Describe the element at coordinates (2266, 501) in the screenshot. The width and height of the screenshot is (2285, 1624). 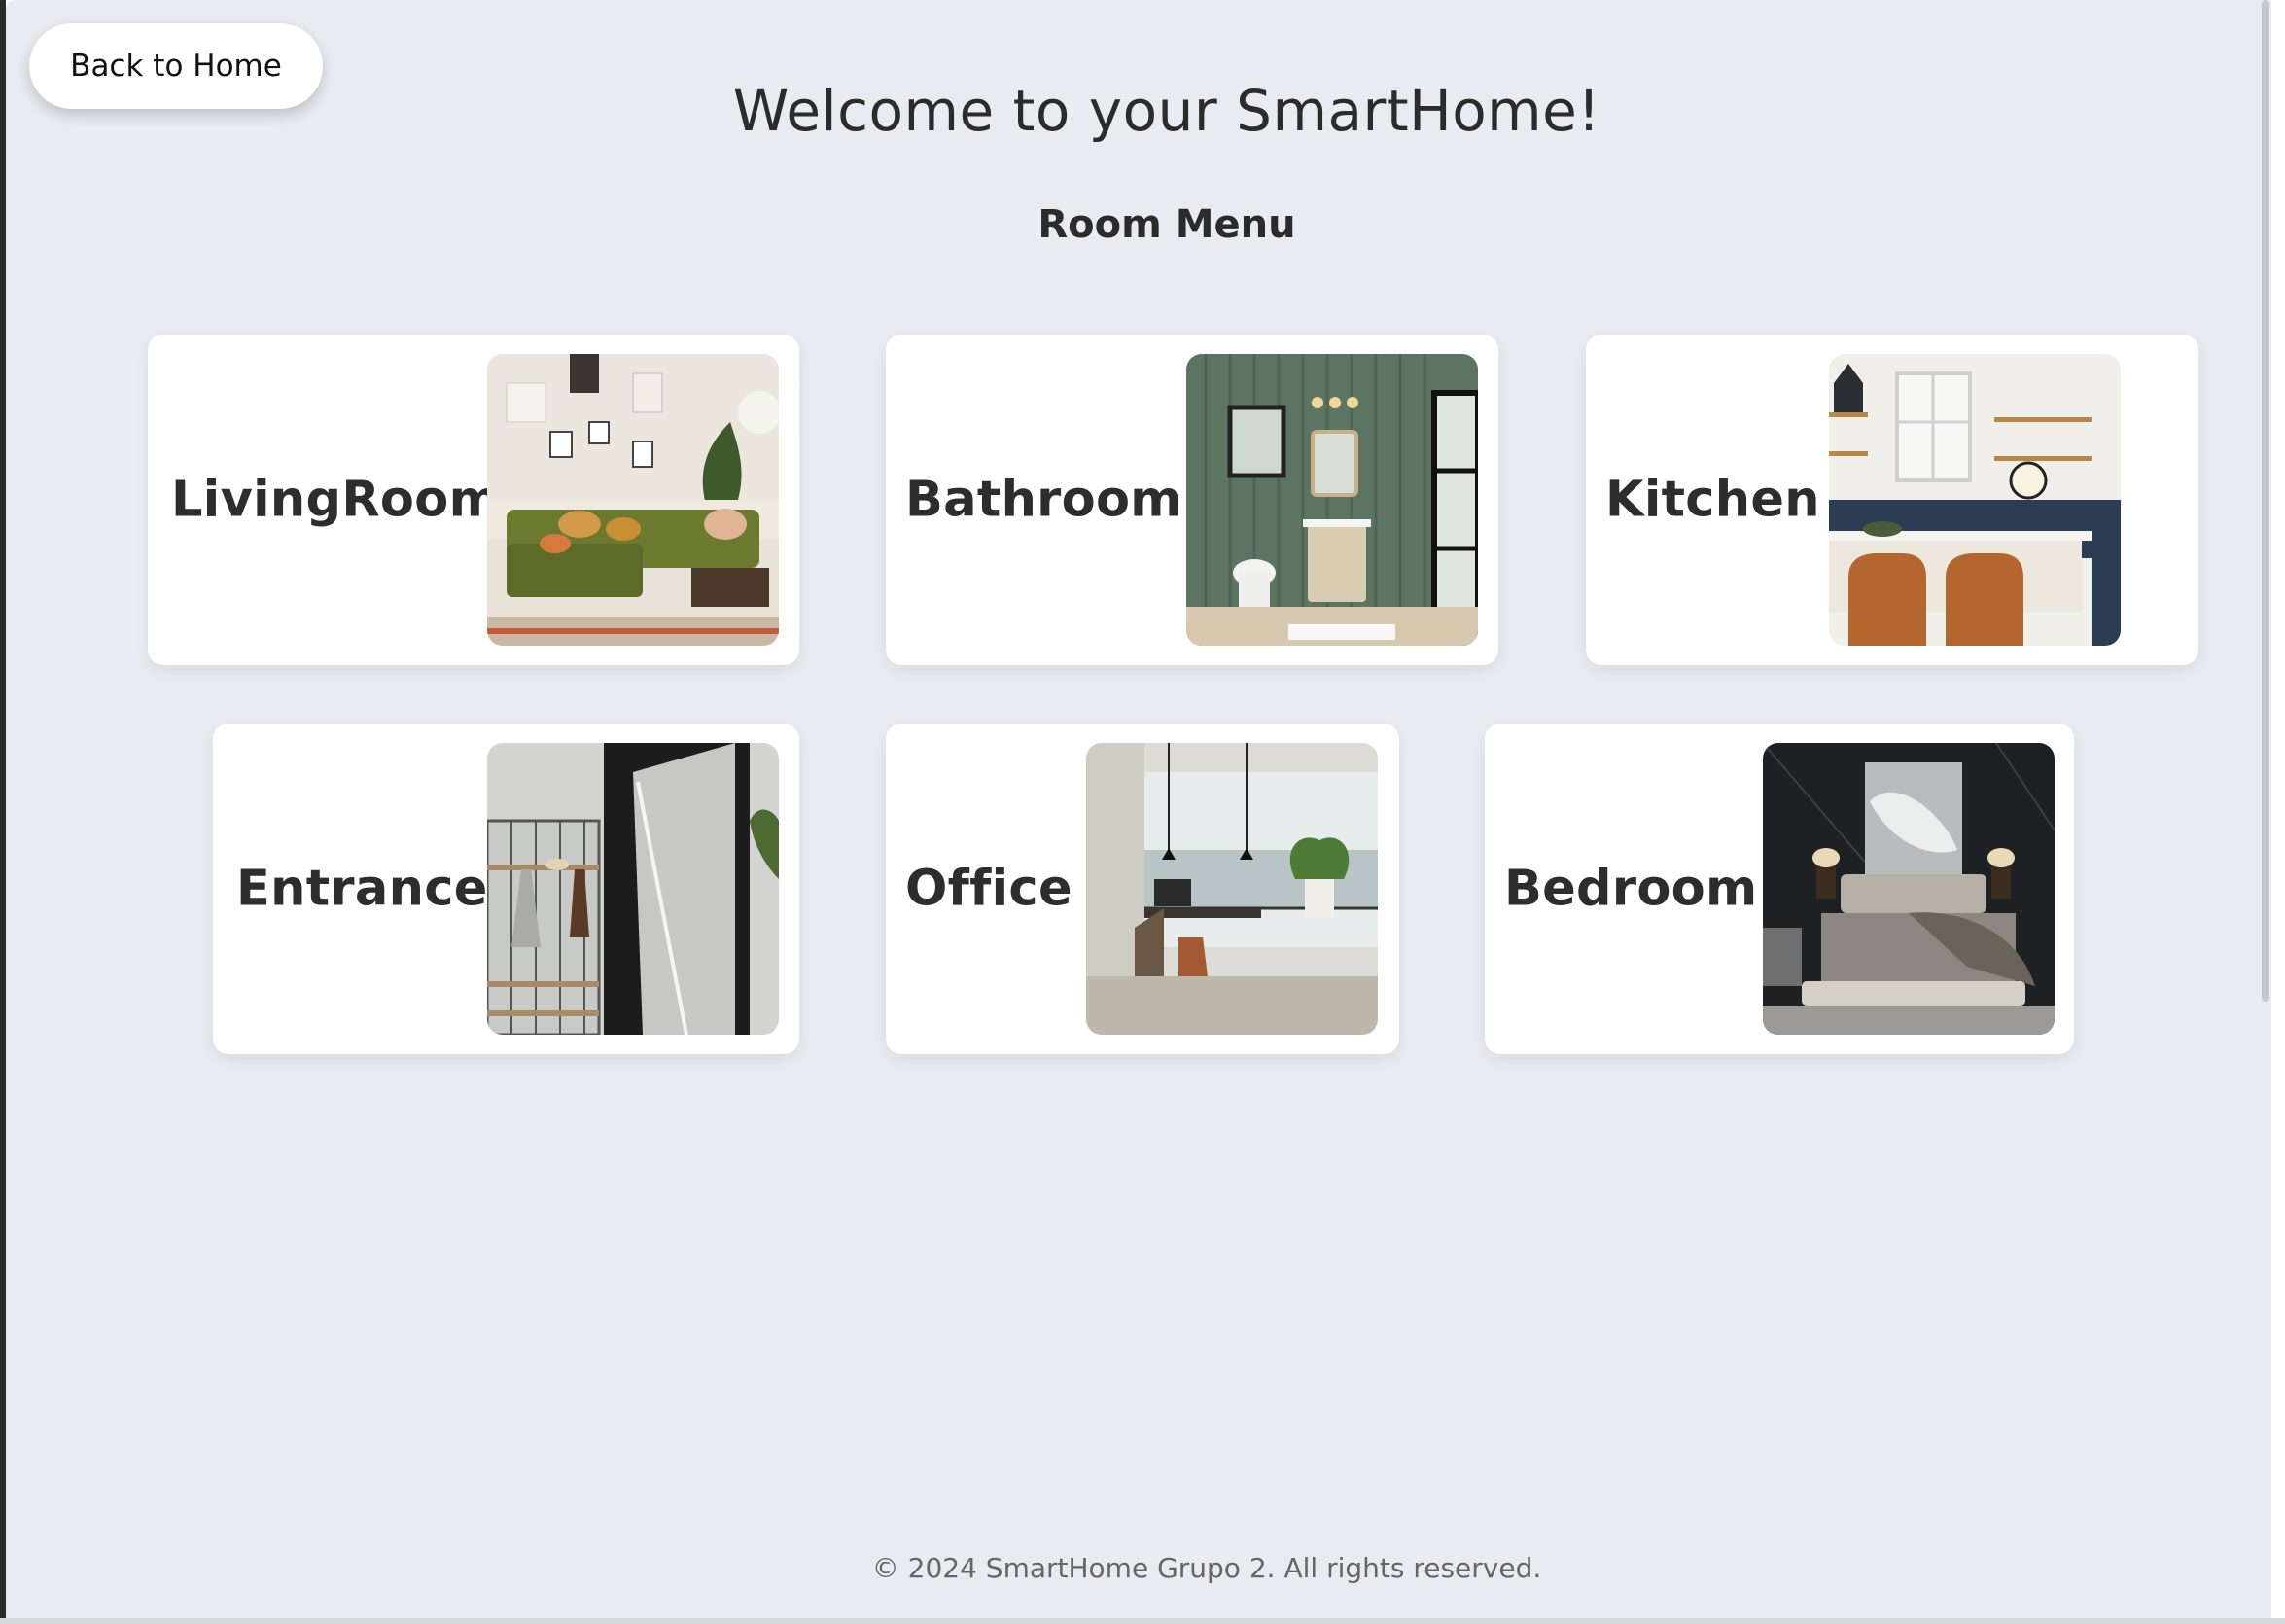
I see `scrollbar-thumb` at that location.